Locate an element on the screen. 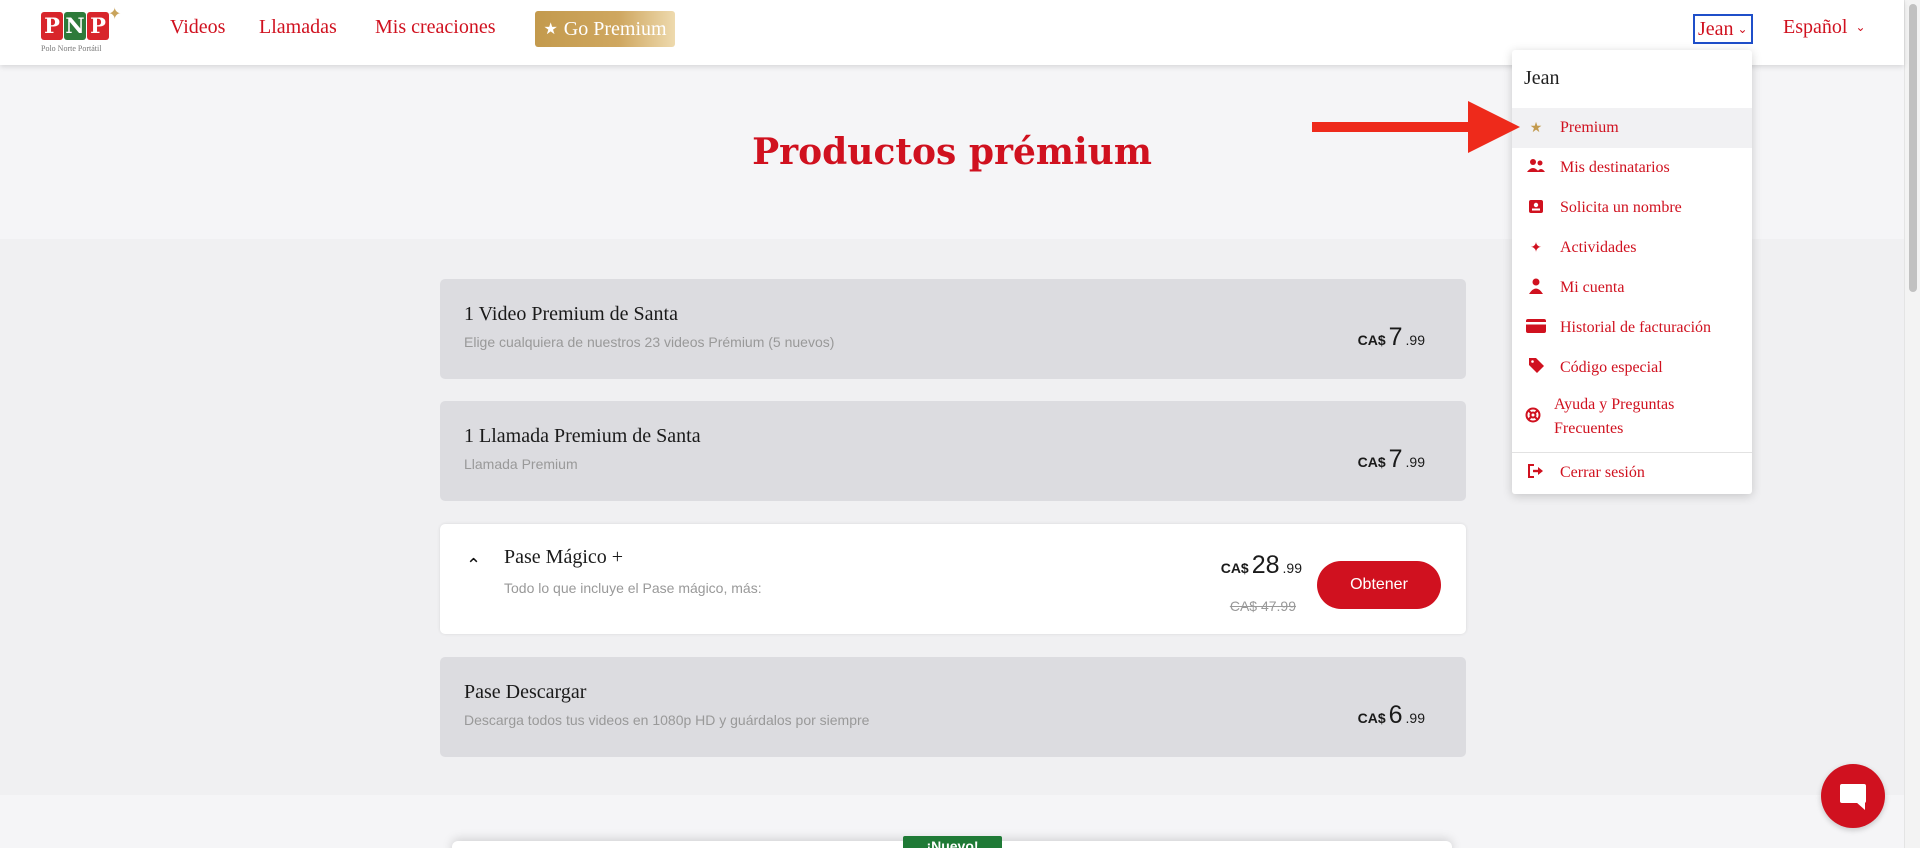 The width and height of the screenshot is (1920, 848). menu-item-label: Mi cuenta is located at coordinates (1592, 287).